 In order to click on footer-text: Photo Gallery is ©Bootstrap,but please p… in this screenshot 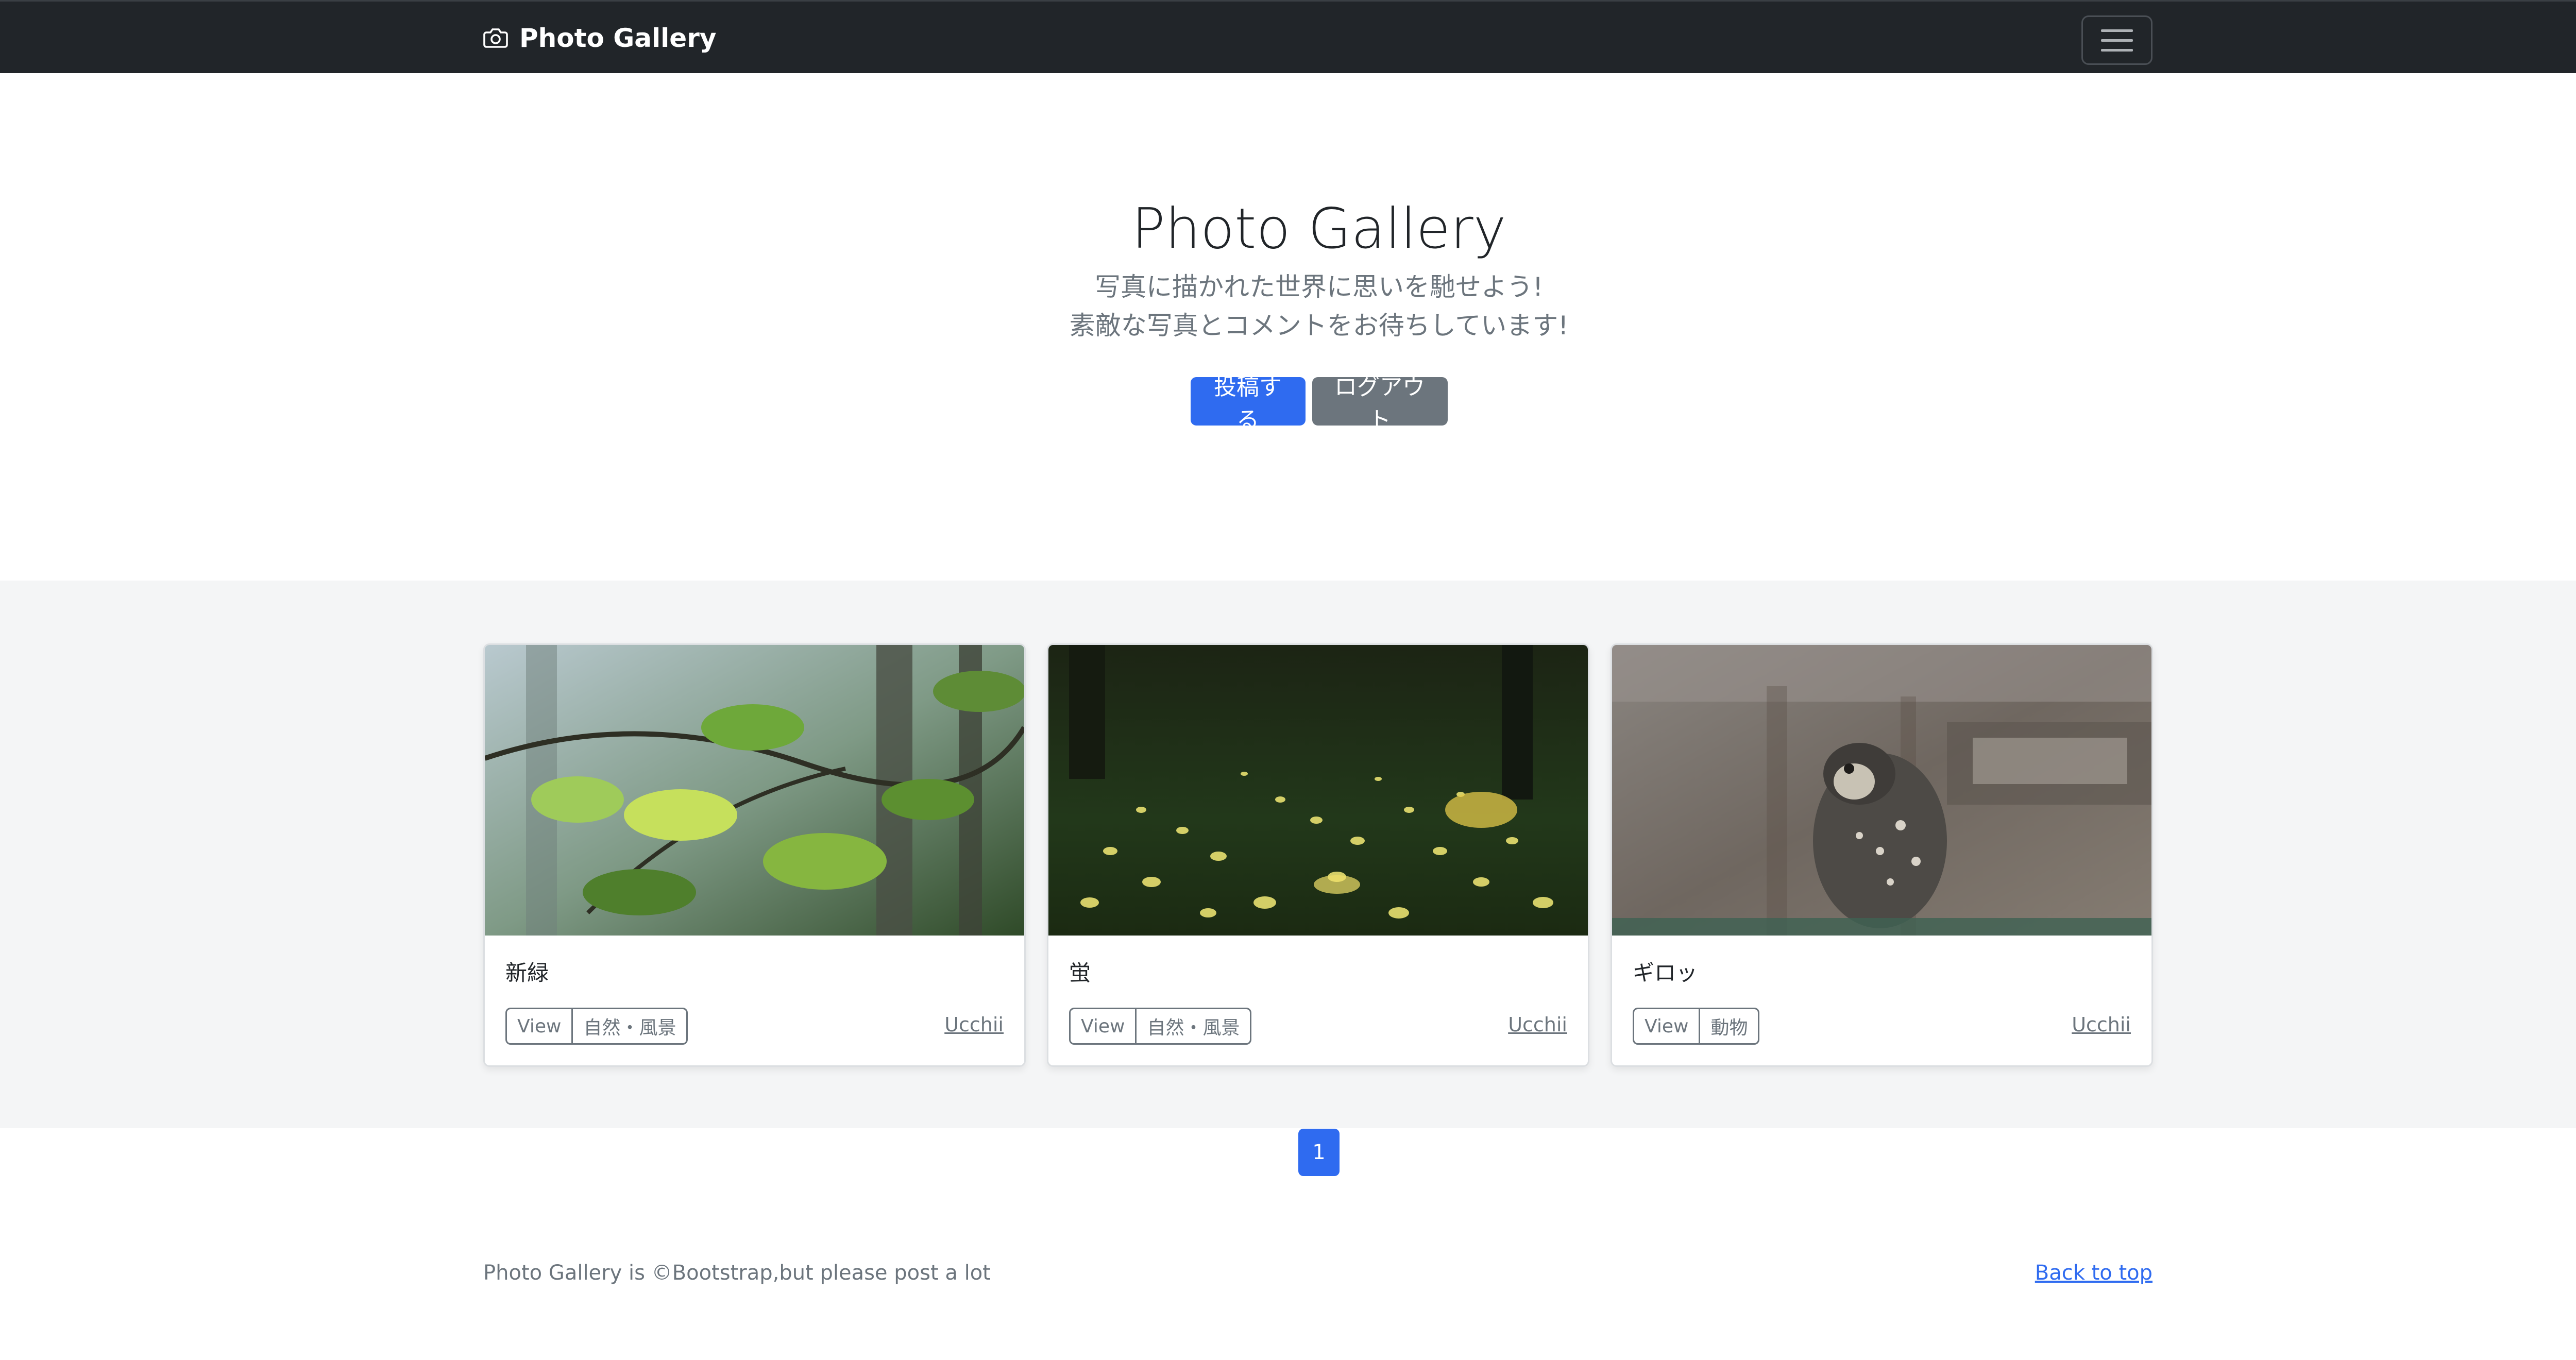, I will do `click(737, 1273)`.